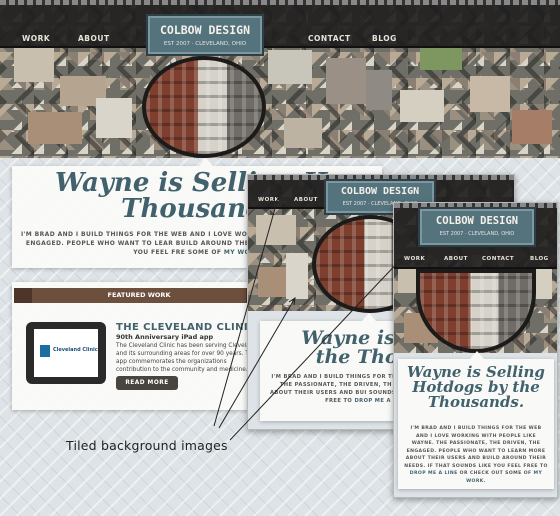 The height and width of the screenshot is (516, 560). I want to click on cleveland-clinic-logo, so click(45, 351).